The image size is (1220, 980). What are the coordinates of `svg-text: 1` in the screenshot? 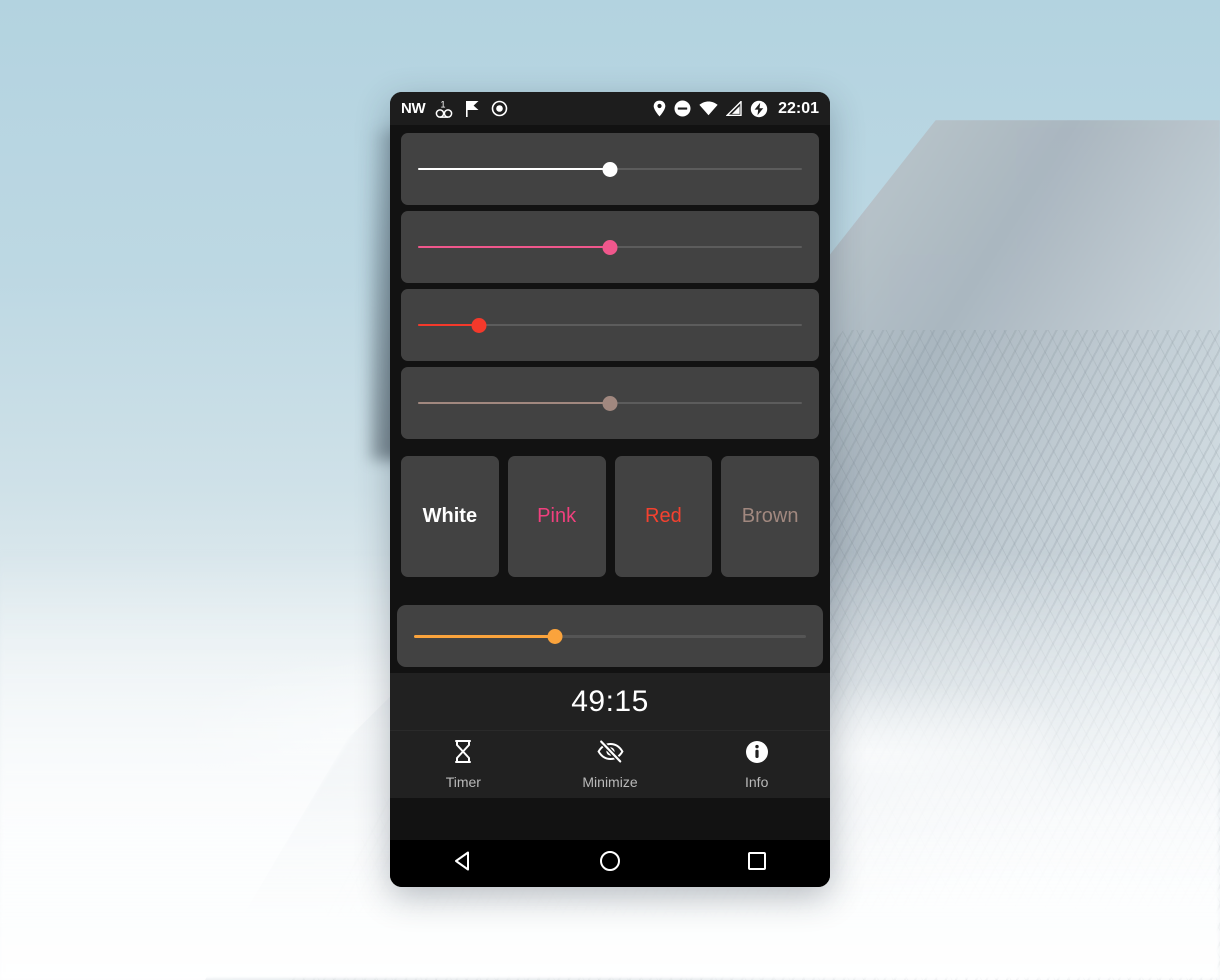 It's located at (443, 104).